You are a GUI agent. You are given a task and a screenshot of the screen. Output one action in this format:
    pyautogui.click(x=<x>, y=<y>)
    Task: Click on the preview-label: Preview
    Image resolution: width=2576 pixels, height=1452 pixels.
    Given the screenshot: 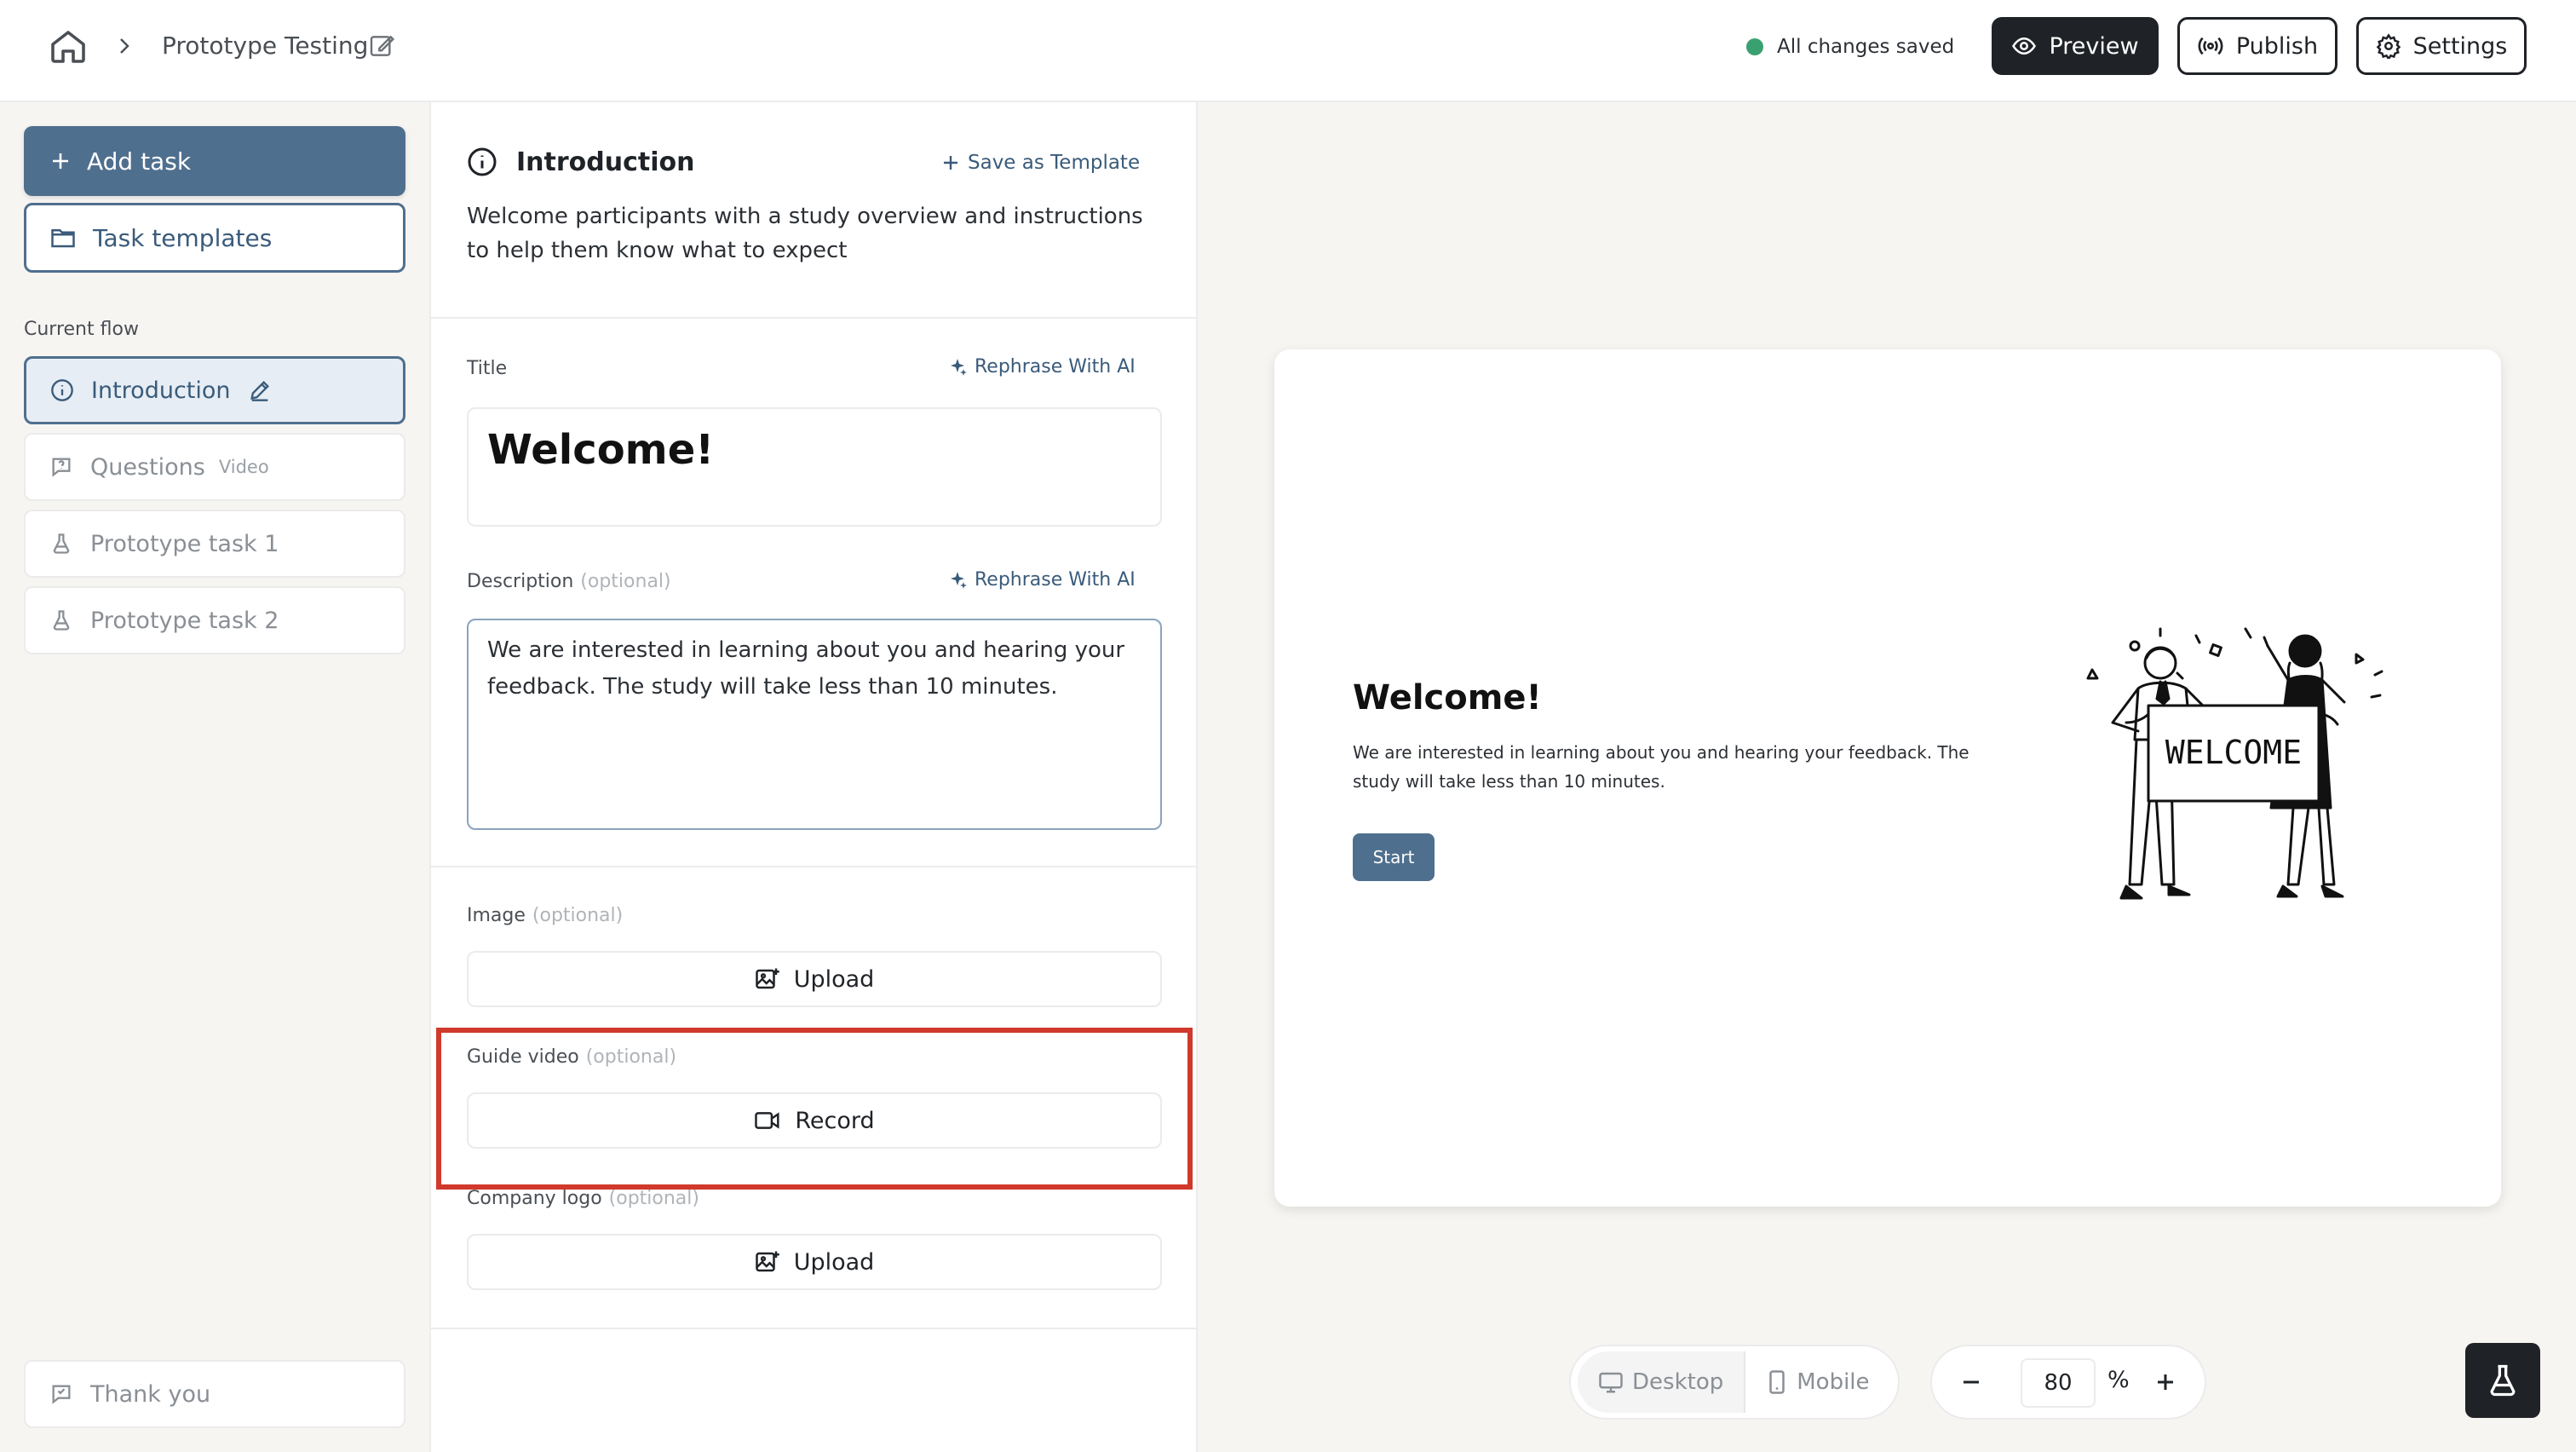 What is the action you would take?
    pyautogui.click(x=2094, y=46)
    